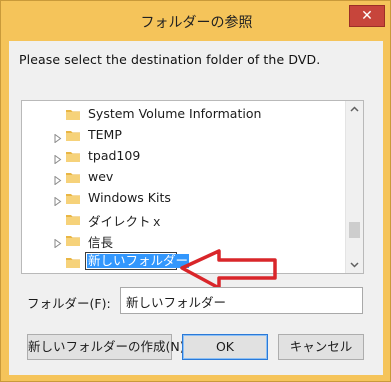 This screenshot has height=382, width=391. I want to click on scrollbar-thumb, so click(354, 230).